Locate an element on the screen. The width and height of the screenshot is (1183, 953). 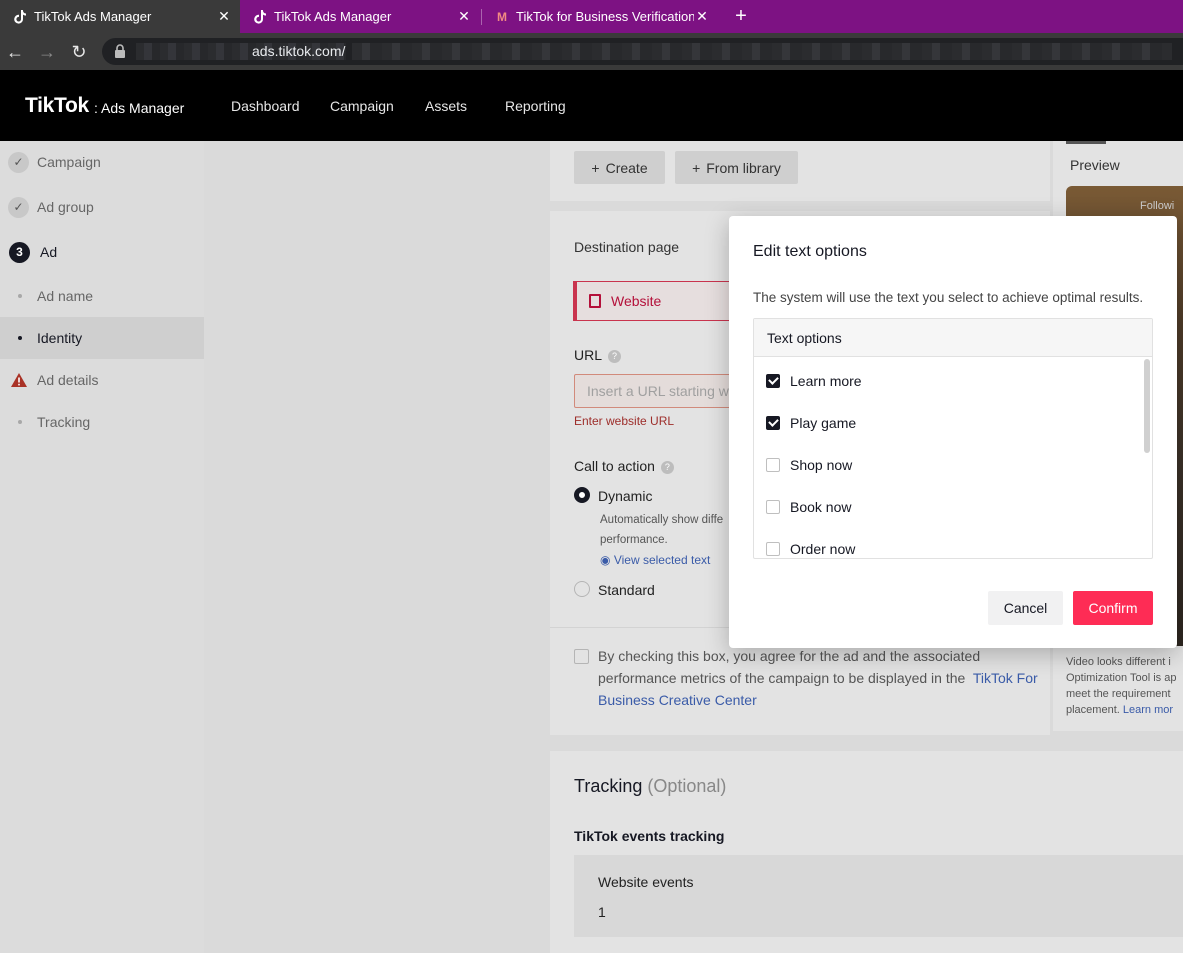
text-option-row: Shop now is located at coordinates (949, 465).